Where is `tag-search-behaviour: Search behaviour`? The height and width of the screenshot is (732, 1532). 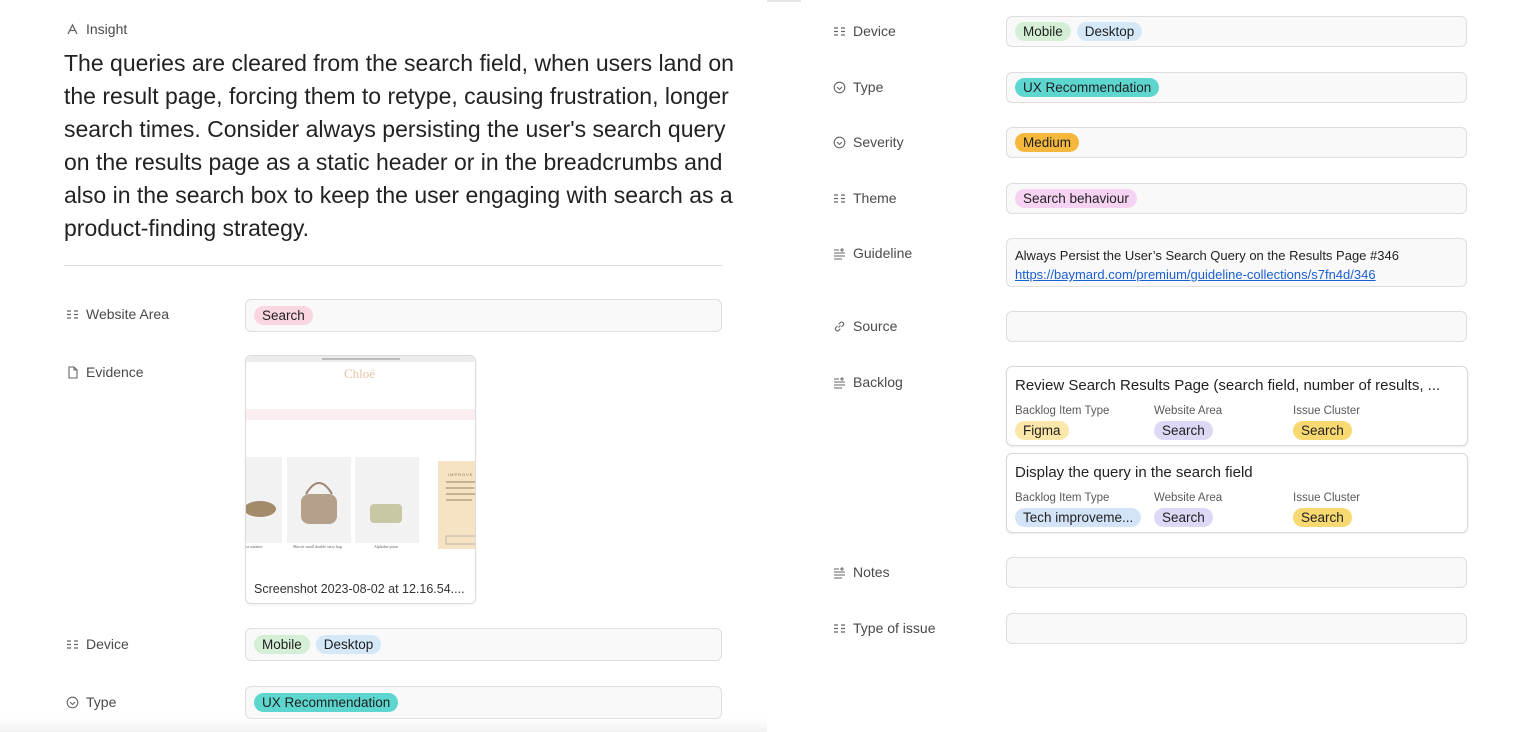 tag-search-behaviour: Search behaviour is located at coordinates (1076, 198).